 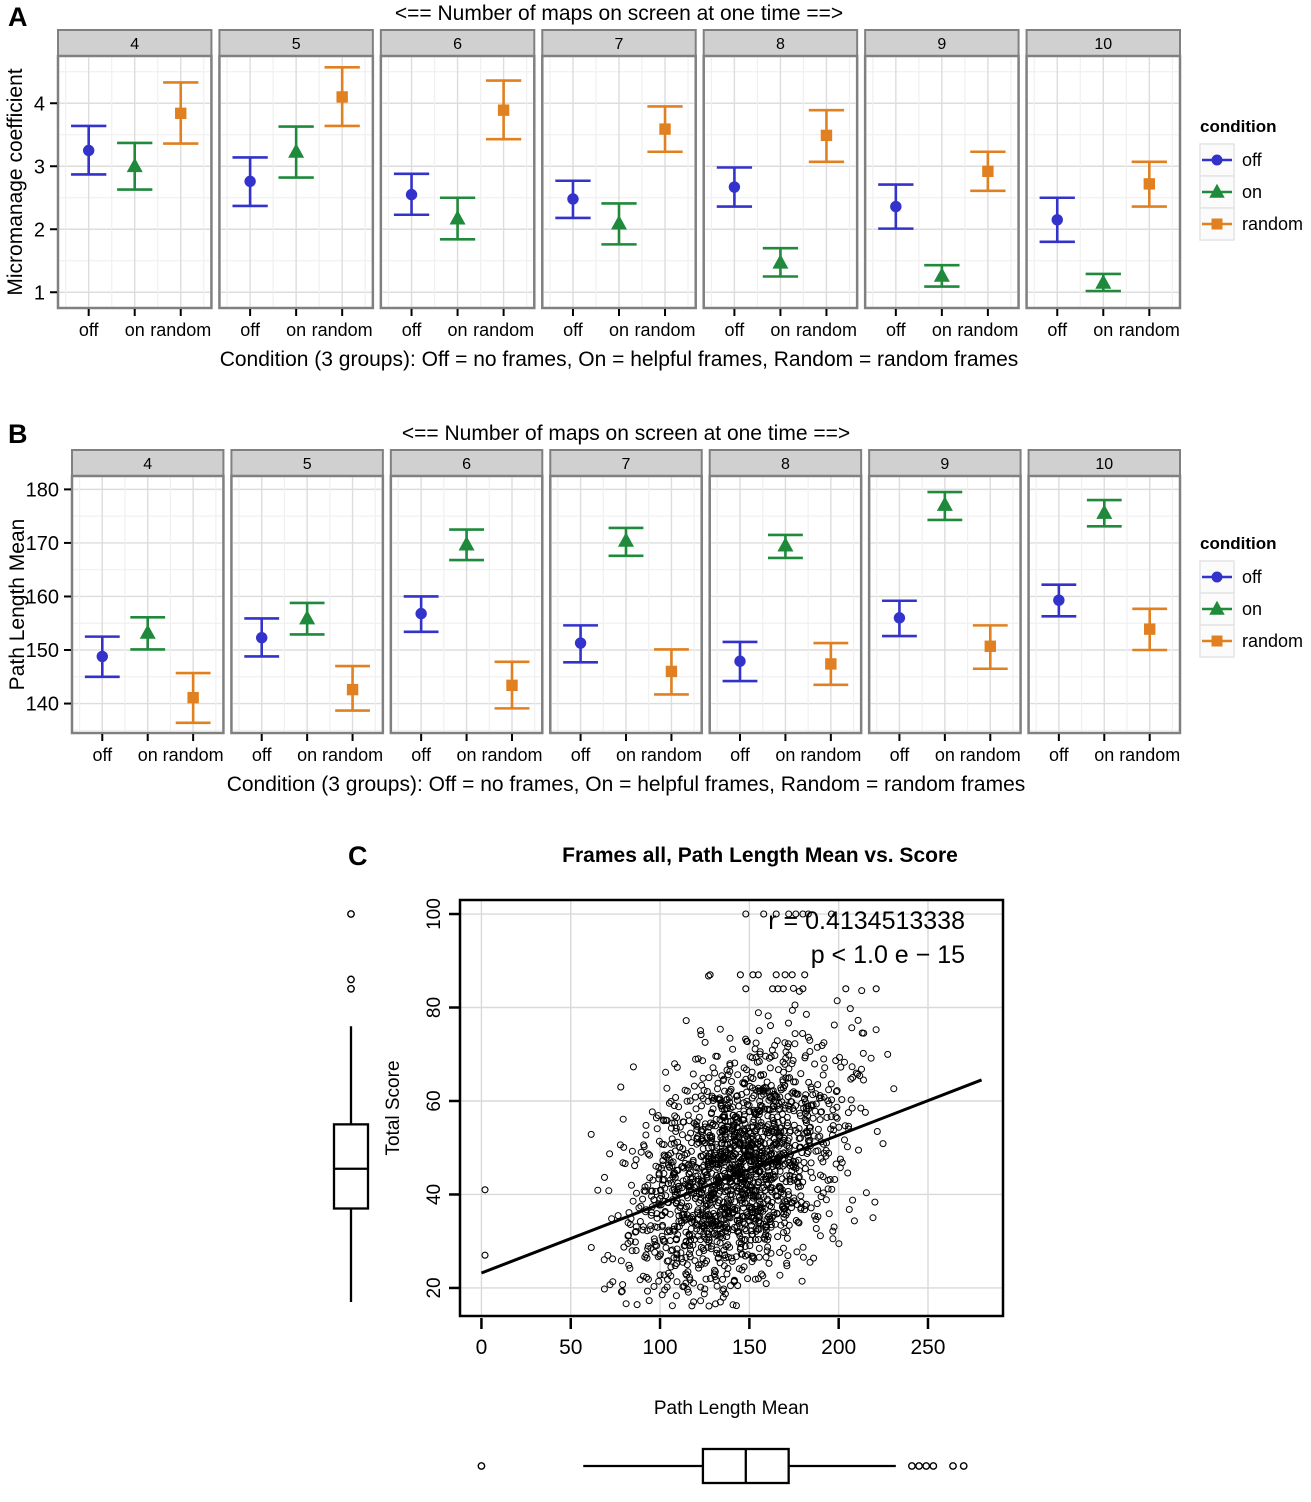 What do you see at coordinates (619, 44) in the screenshot?
I see `facet-strip-label: 7` at bounding box center [619, 44].